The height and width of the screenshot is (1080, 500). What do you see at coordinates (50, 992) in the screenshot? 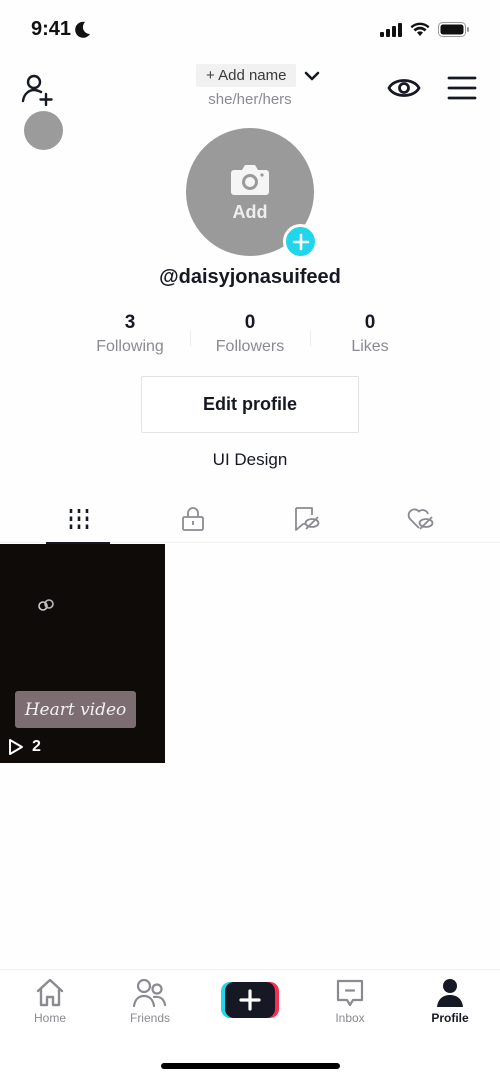
I see `home-icon` at bounding box center [50, 992].